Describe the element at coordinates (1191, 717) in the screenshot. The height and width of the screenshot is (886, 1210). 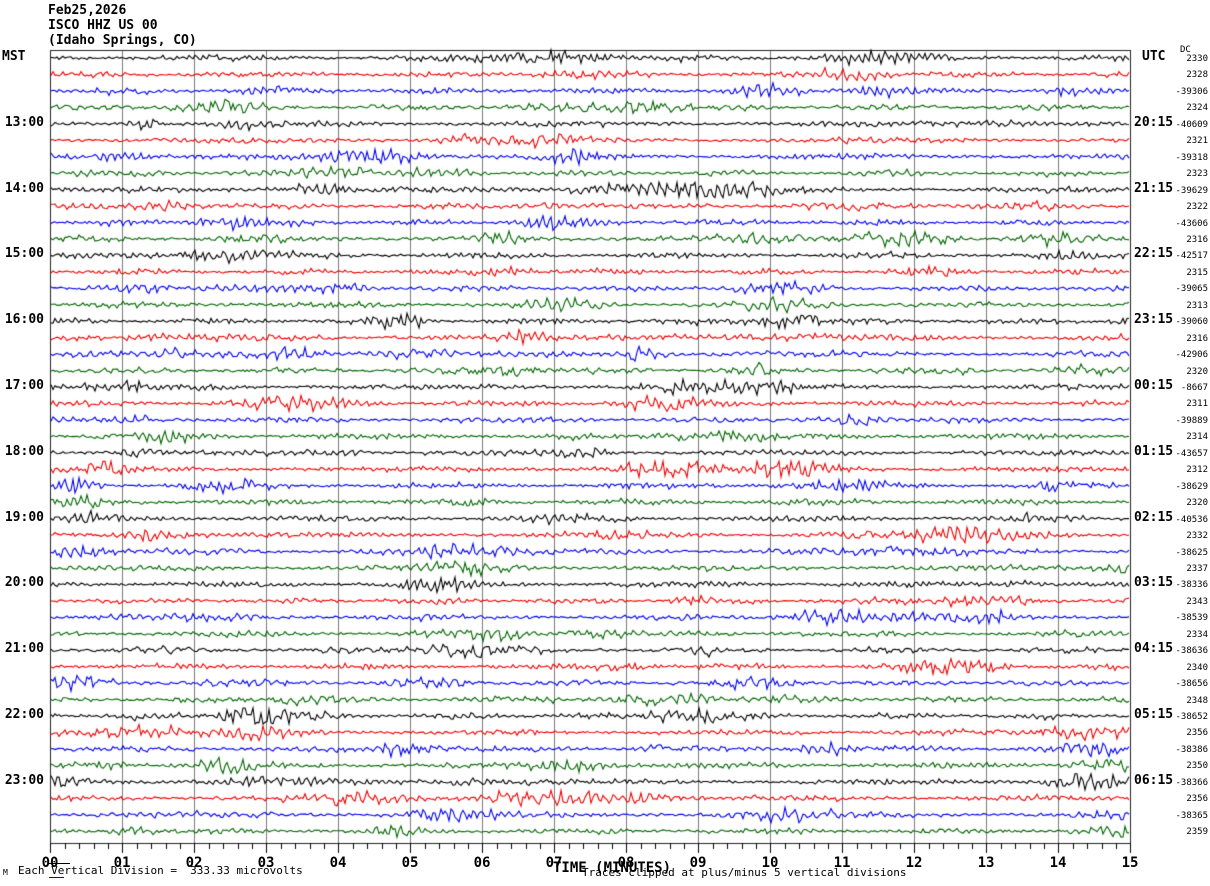
I see `dc-offset-value: -38652` at that location.